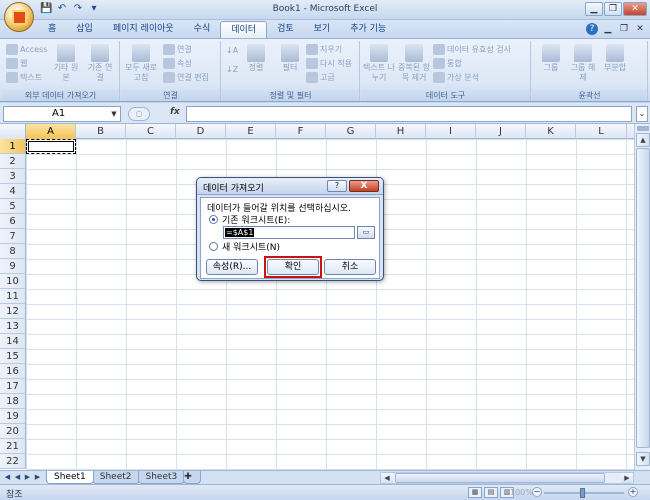  Describe the element at coordinates (491, 492) in the screenshot. I see `page-layout-view-icon: ▤` at that location.